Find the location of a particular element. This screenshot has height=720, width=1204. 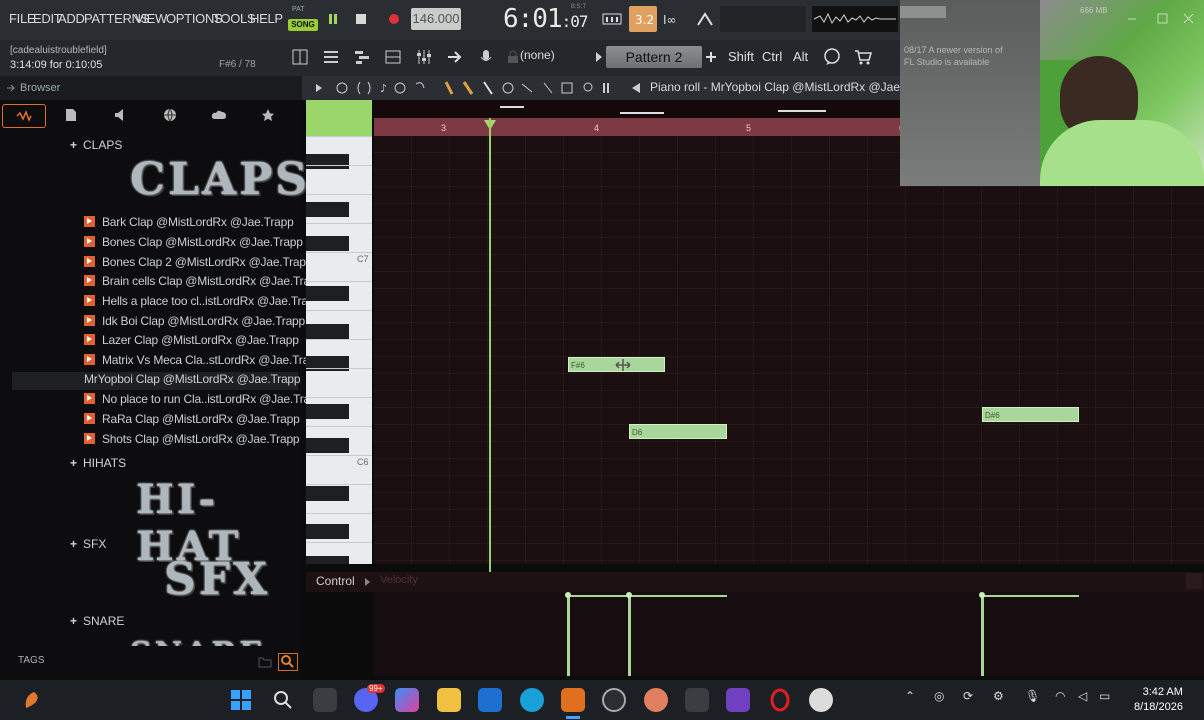

tray-app-icon: ◎ is located at coordinates (939, 696).